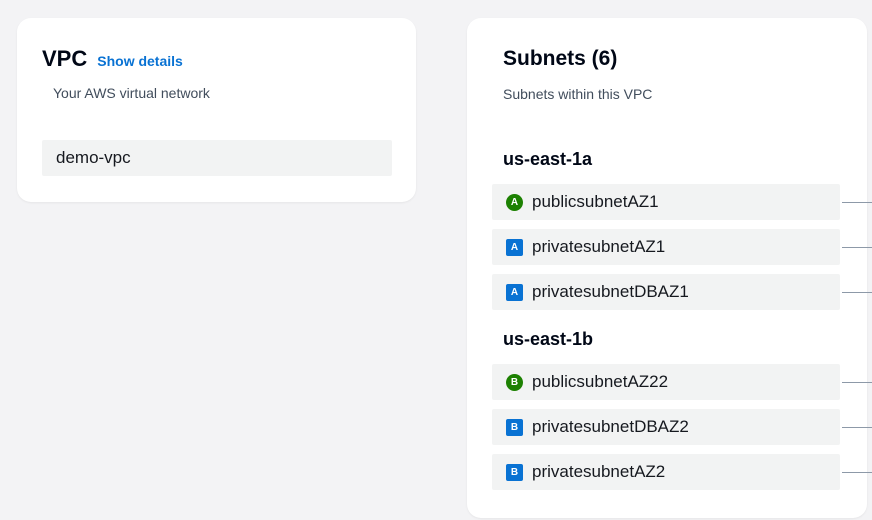 This screenshot has width=872, height=520. Describe the element at coordinates (599, 246) in the screenshot. I see `subnet-name: privatesubnetAZ1` at that location.